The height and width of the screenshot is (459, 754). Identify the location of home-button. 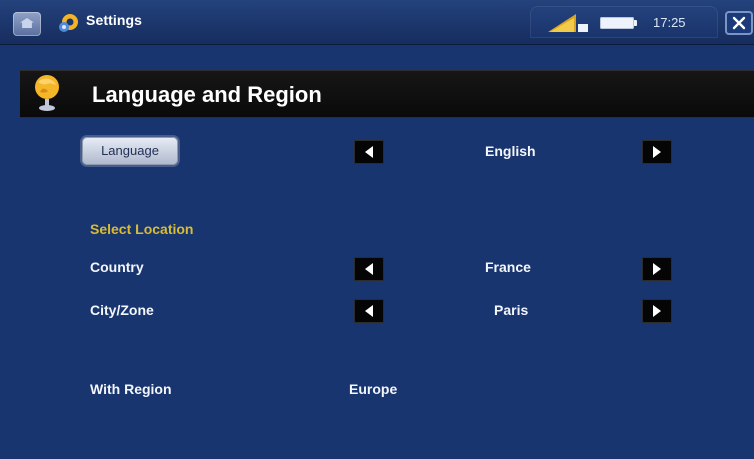
(27, 24).